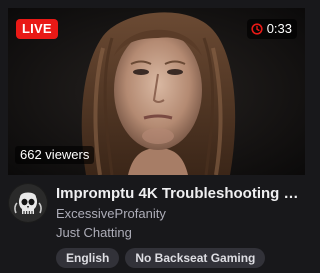 Image resolution: width=320 pixels, height=273 pixels. Describe the element at coordinates (28, 203) in the screenshot. I see `channel-avatar` at that location.